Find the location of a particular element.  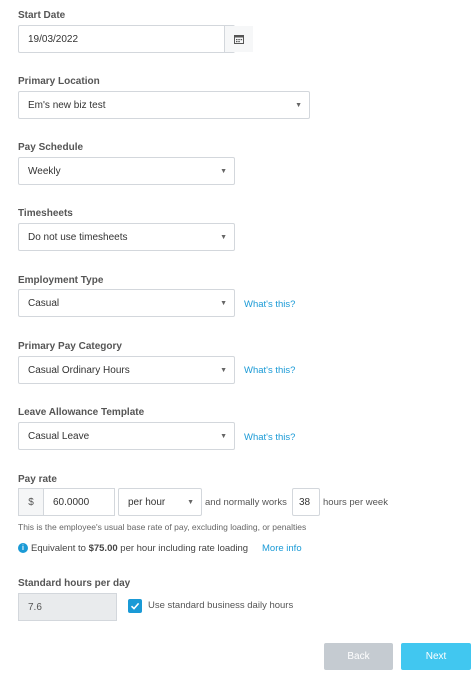

primary-location-select: Em's new biz test ▼ is located at coordinates (164, 105).